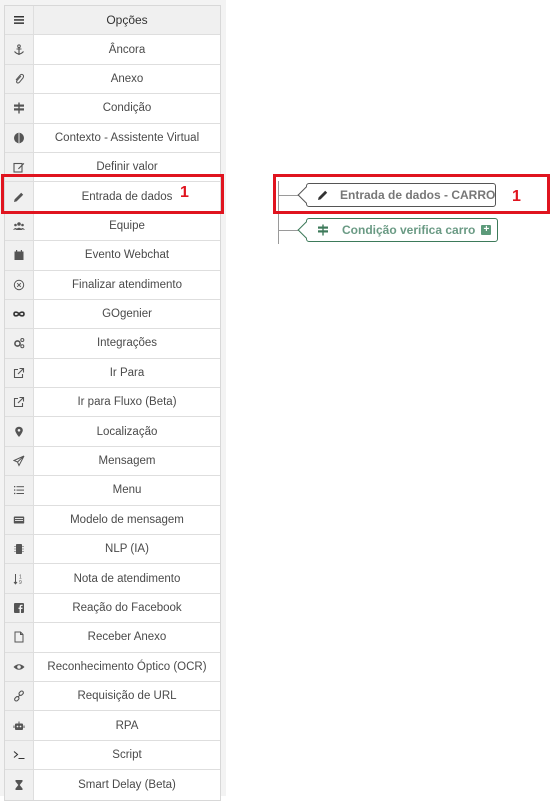 The image size is (556, 801). What do you see at coordinates (127, 725) in the screenshot?
I see `menu-item-label: RPA` at bounding box center [127, 725].